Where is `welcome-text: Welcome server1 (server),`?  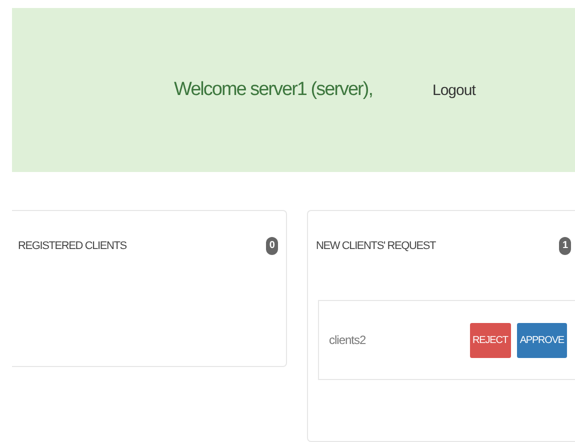
welcome-text: Welcome server1 (server), is located at coordinates (273, 90).